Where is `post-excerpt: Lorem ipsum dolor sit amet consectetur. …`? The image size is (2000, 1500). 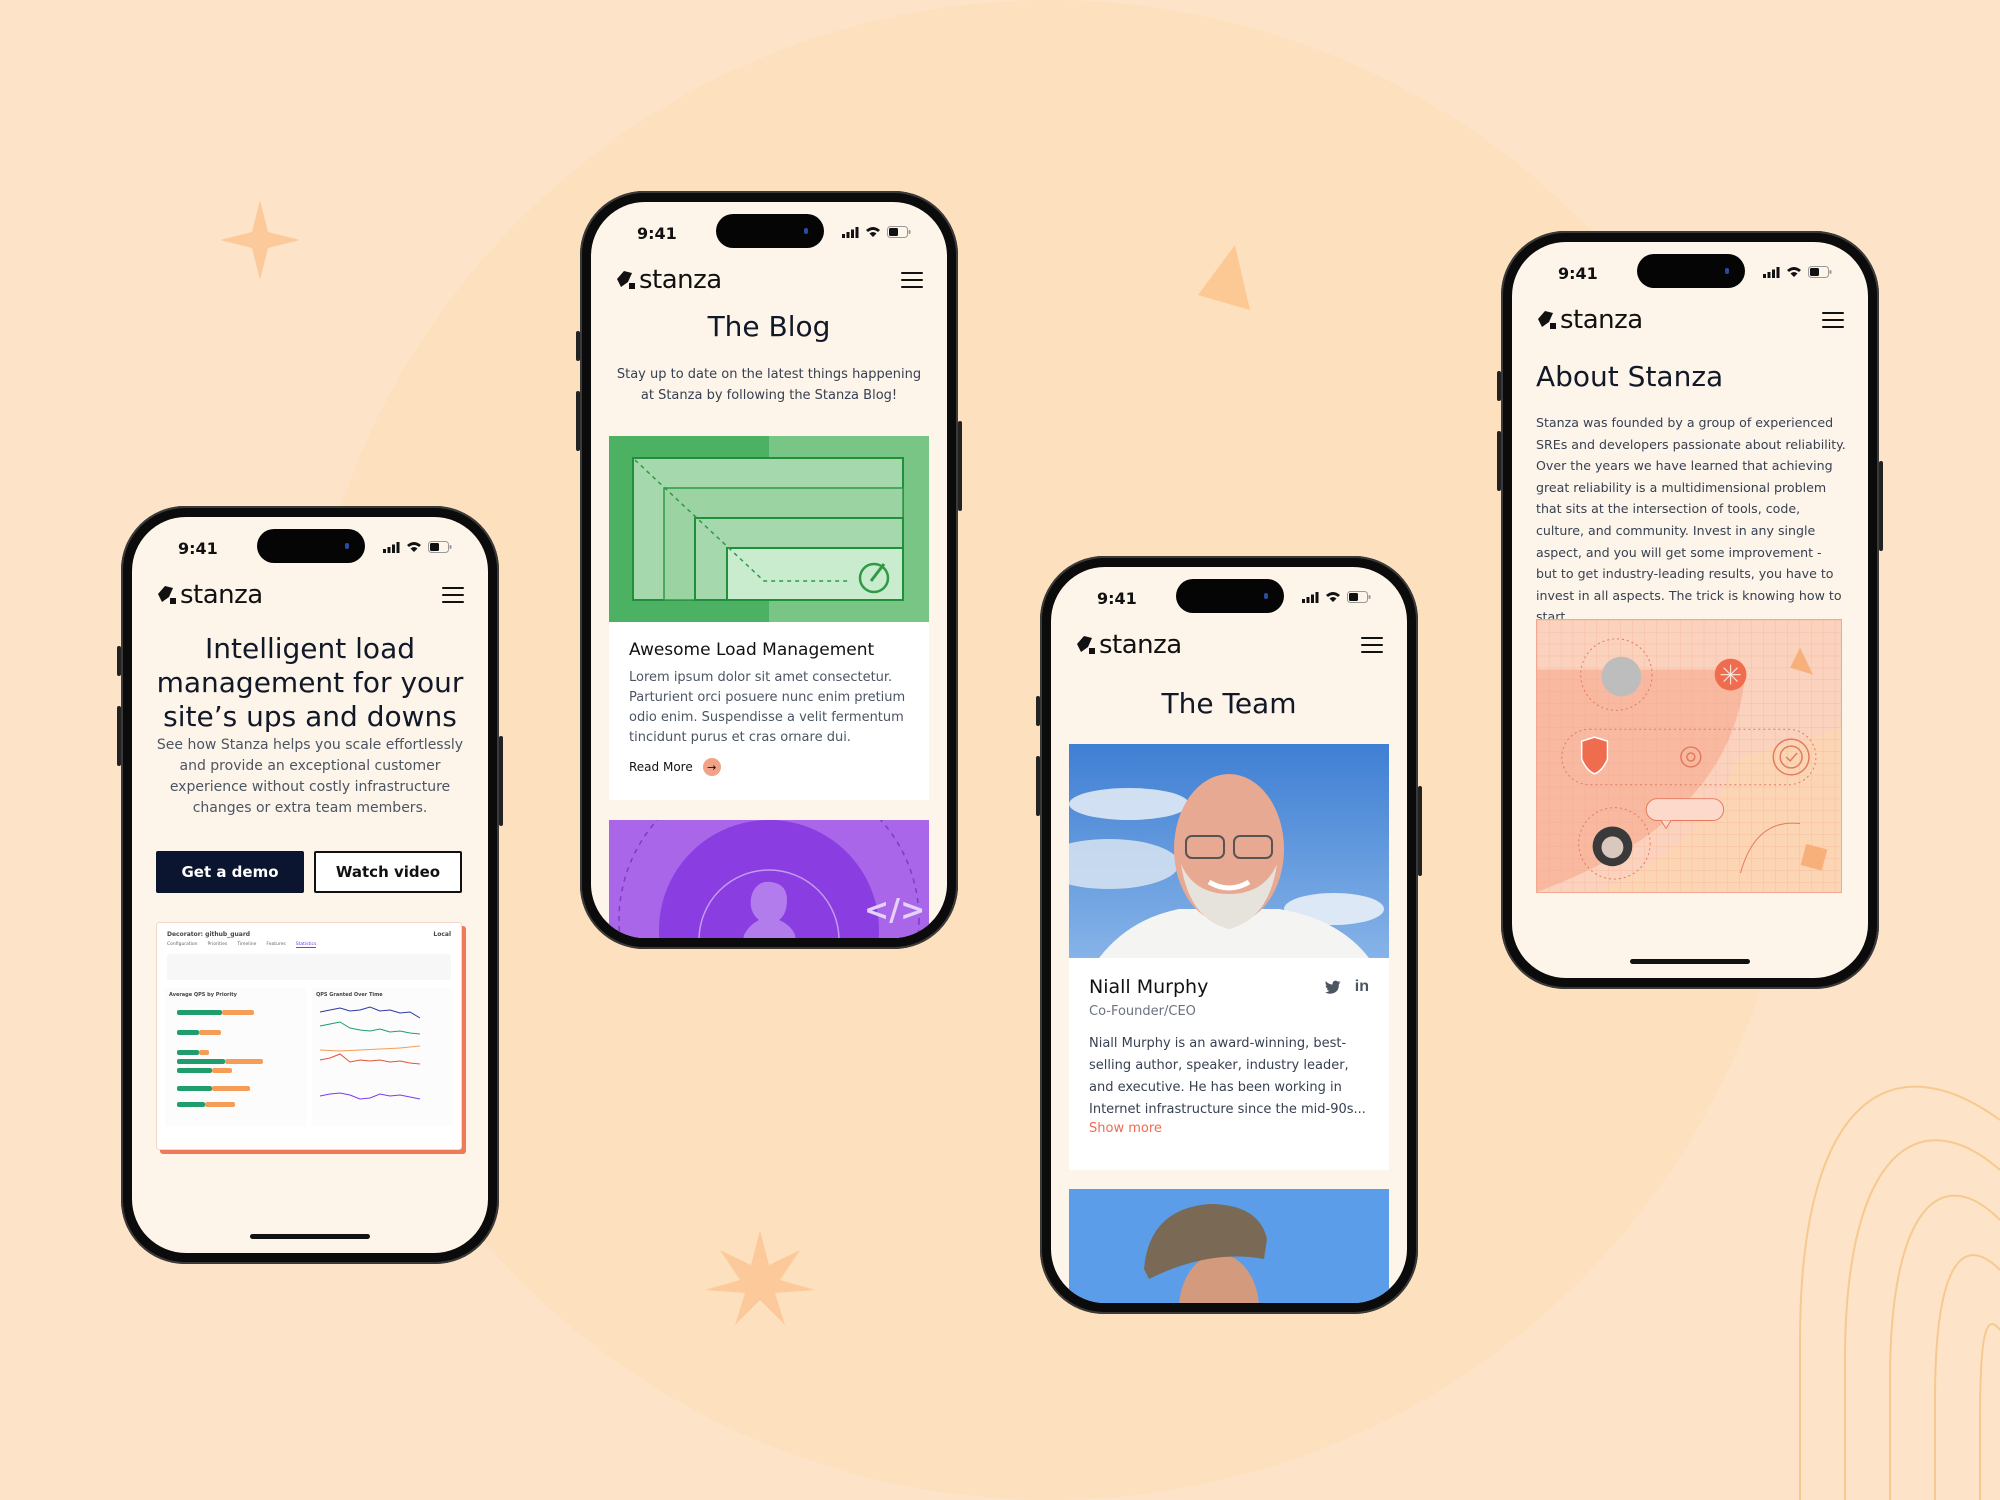 post-excerpt: Lorem ipsum dolor sit amet consectetur. … is located at coordinates (767, 707).